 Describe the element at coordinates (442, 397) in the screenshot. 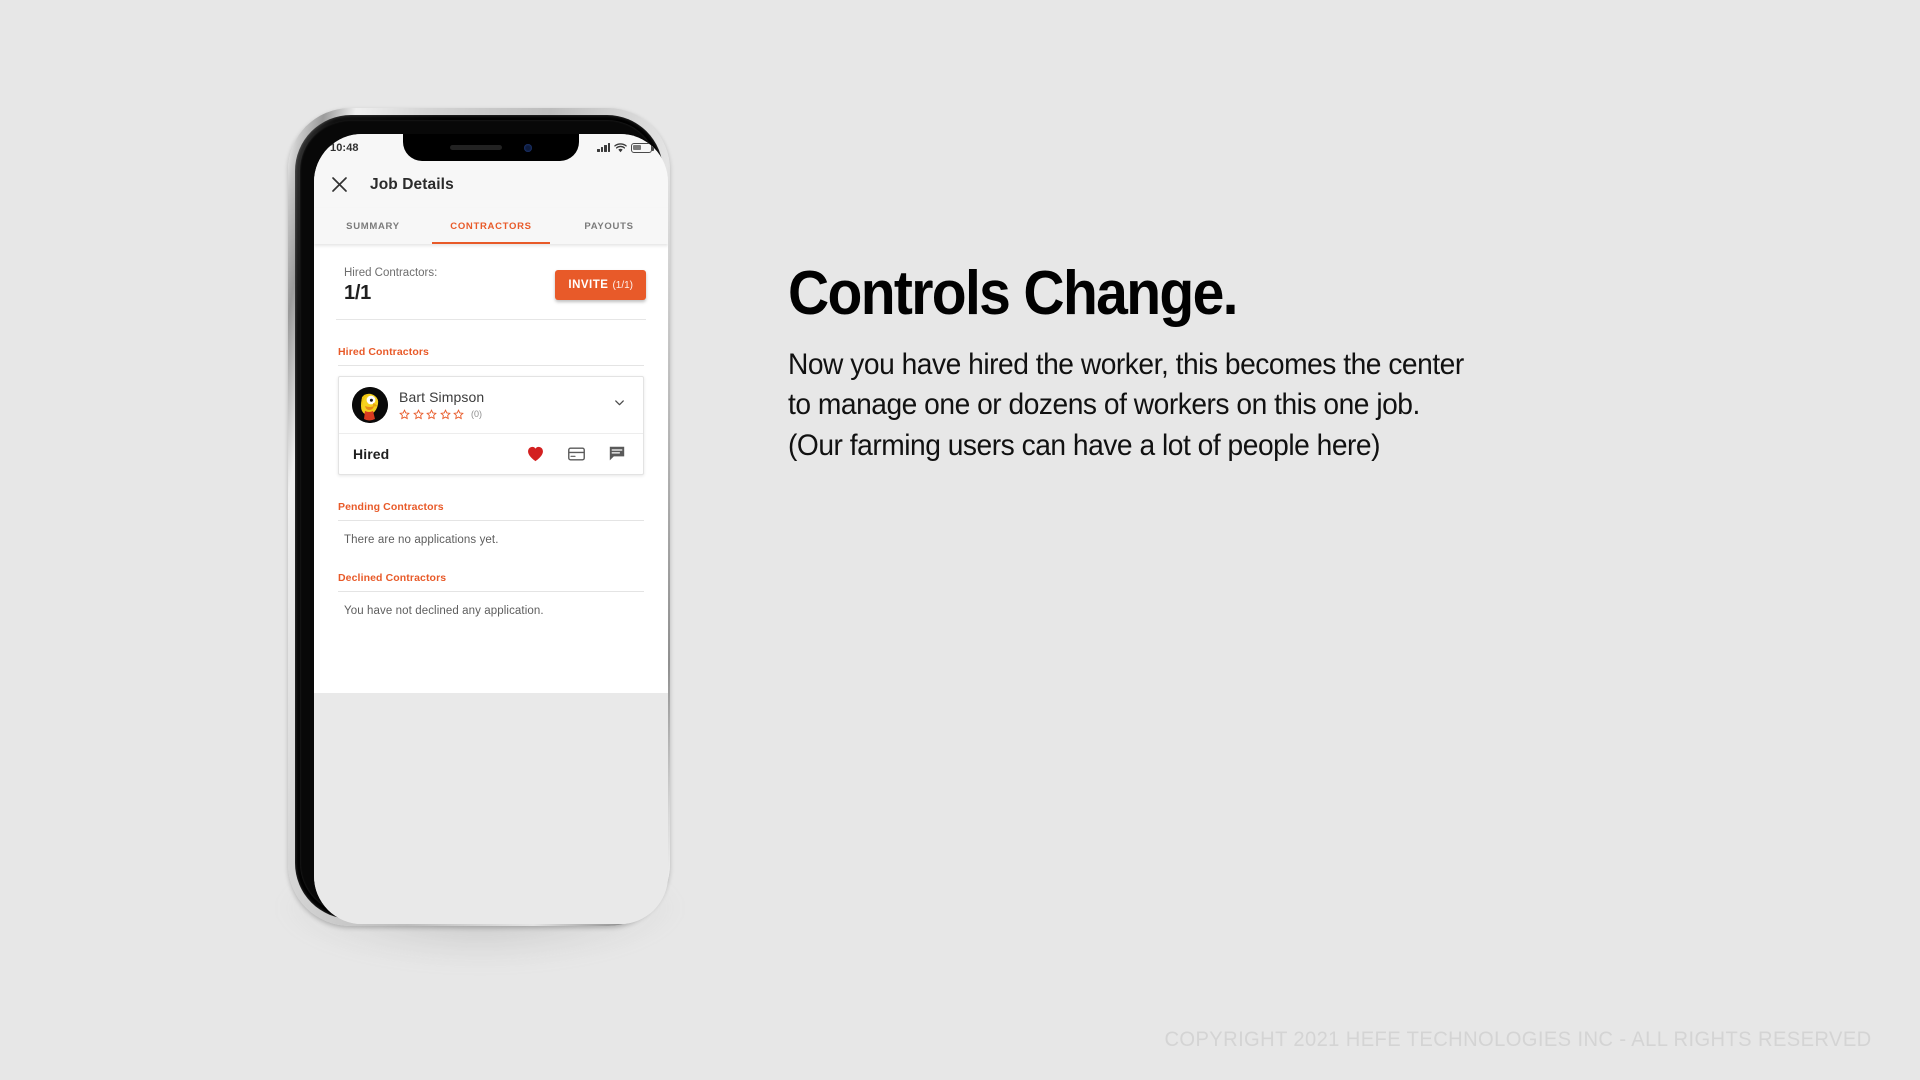

I see `contractor-name: Bart Simpson` at that location.